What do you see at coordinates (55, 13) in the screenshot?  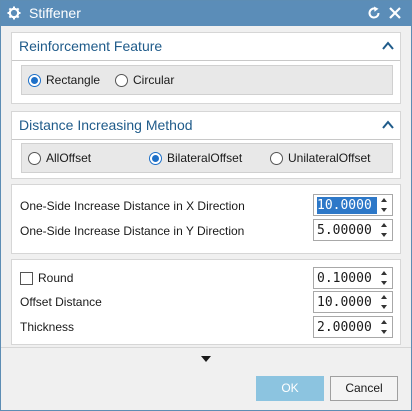 I see `window-title: Stiffener` at bounding box center [55, 13].